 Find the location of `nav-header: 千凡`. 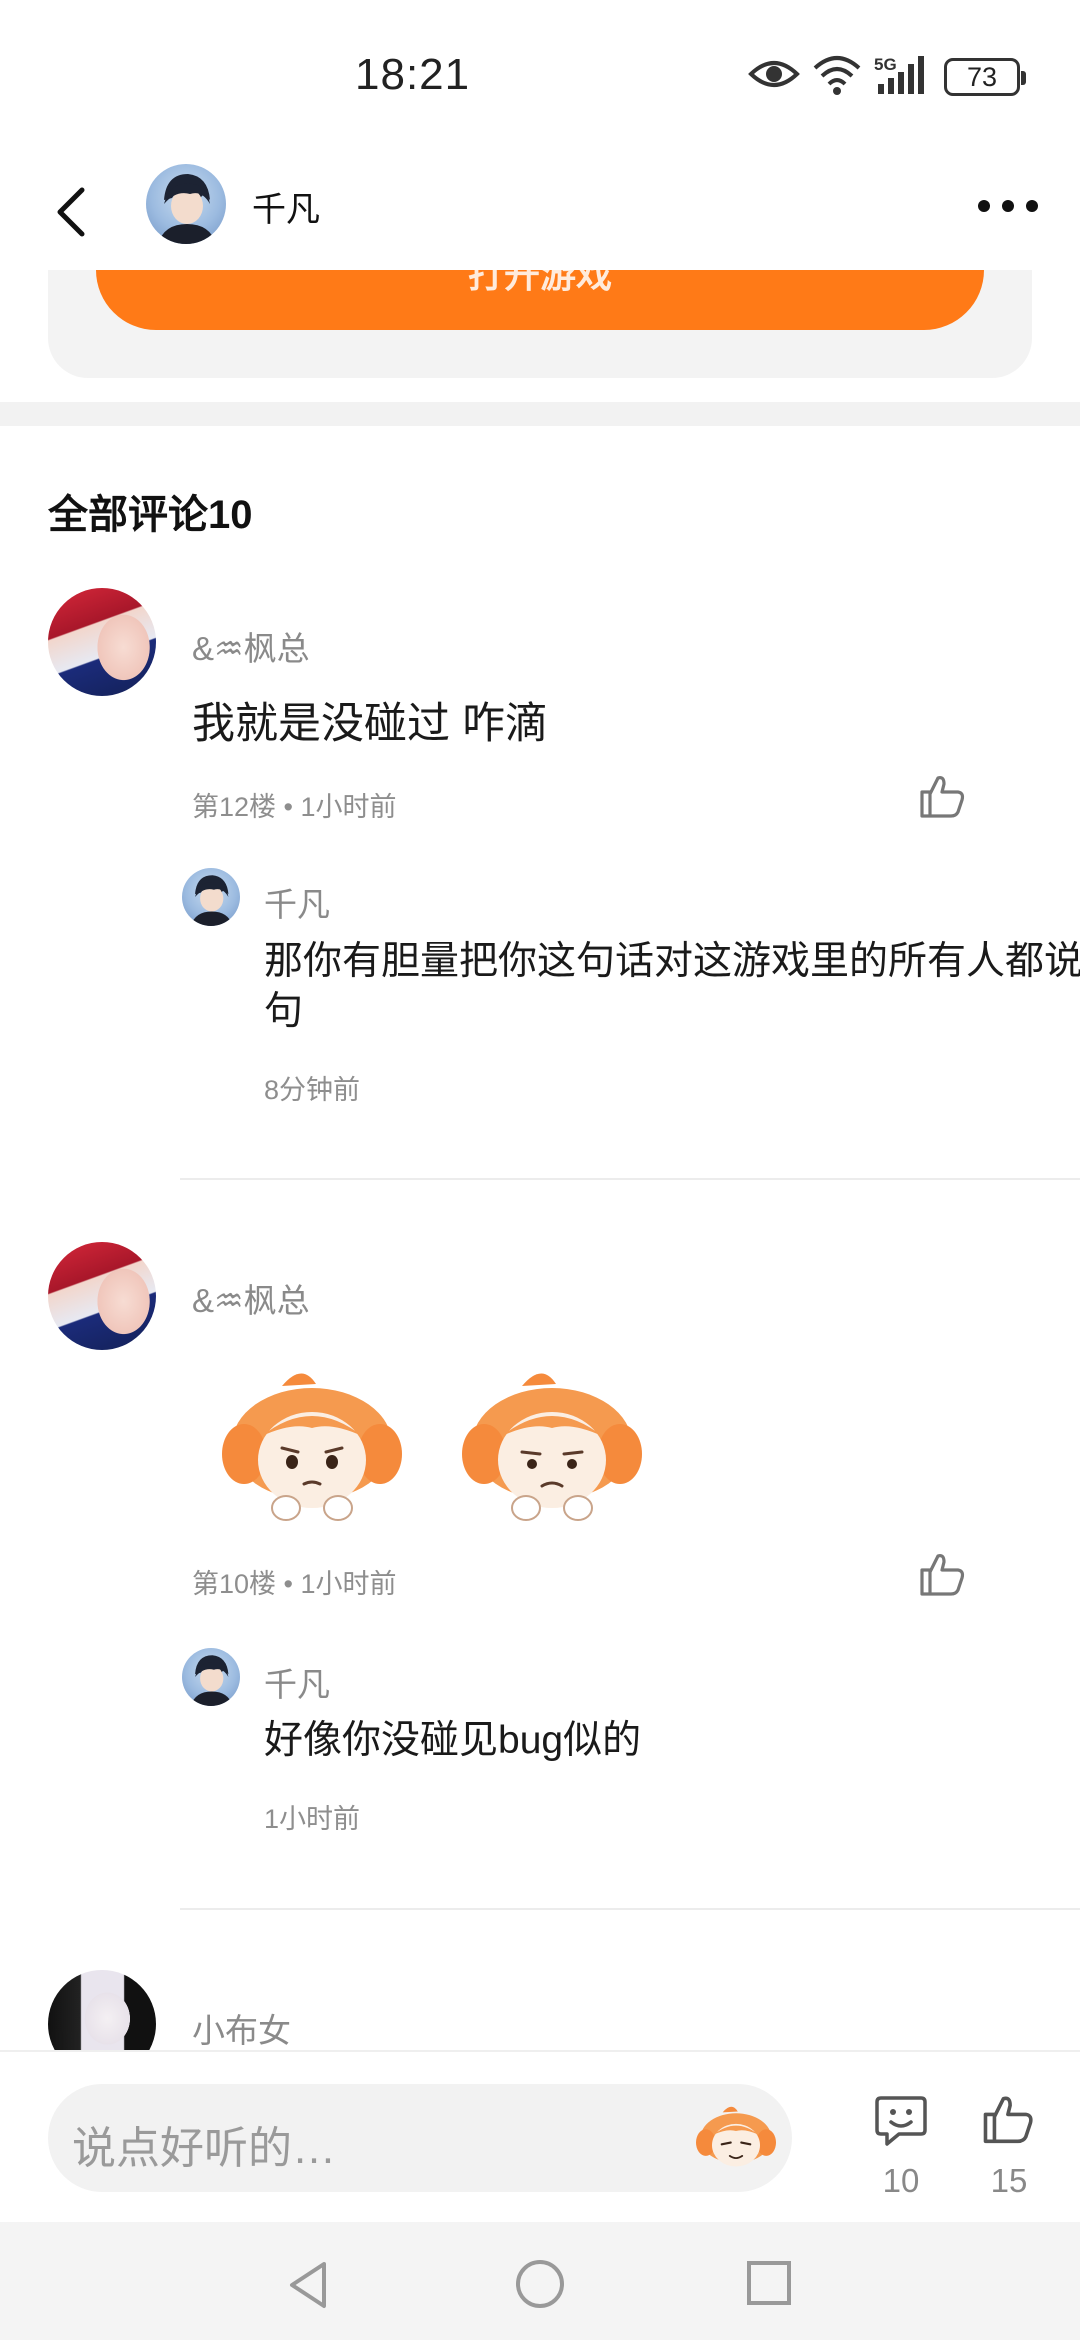

nav-header: 千凡 is located at coordinates (540, 215).